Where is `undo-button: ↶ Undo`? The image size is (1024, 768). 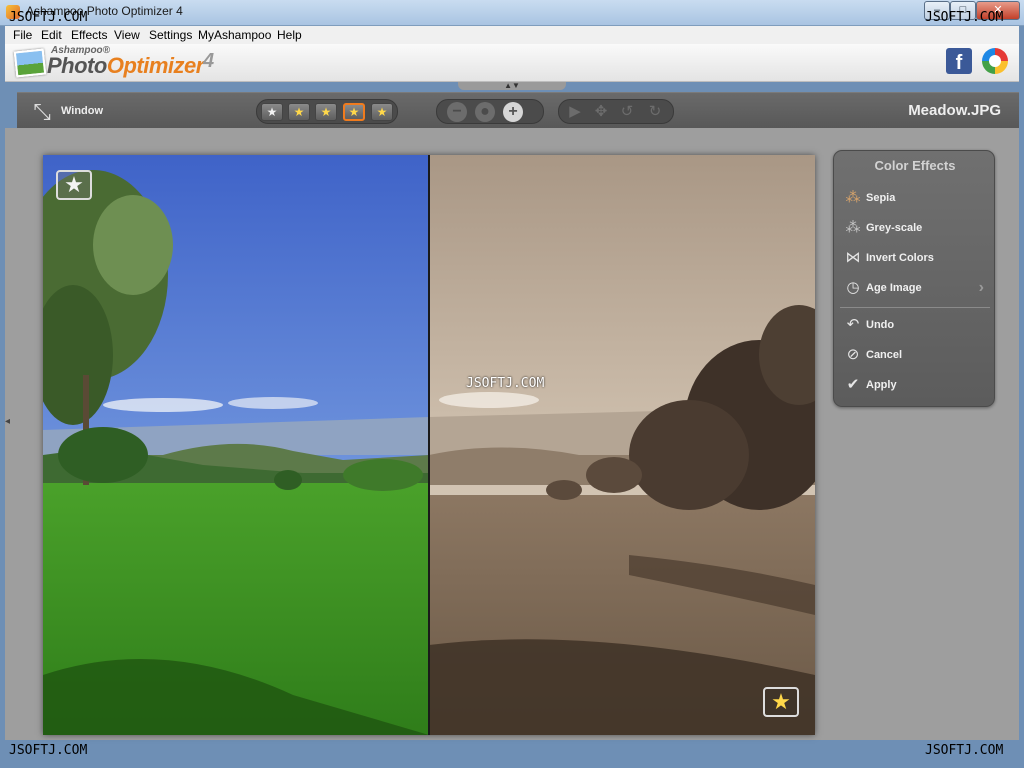
undo-button: ↶ Undo is located at coordinates (915, 326).